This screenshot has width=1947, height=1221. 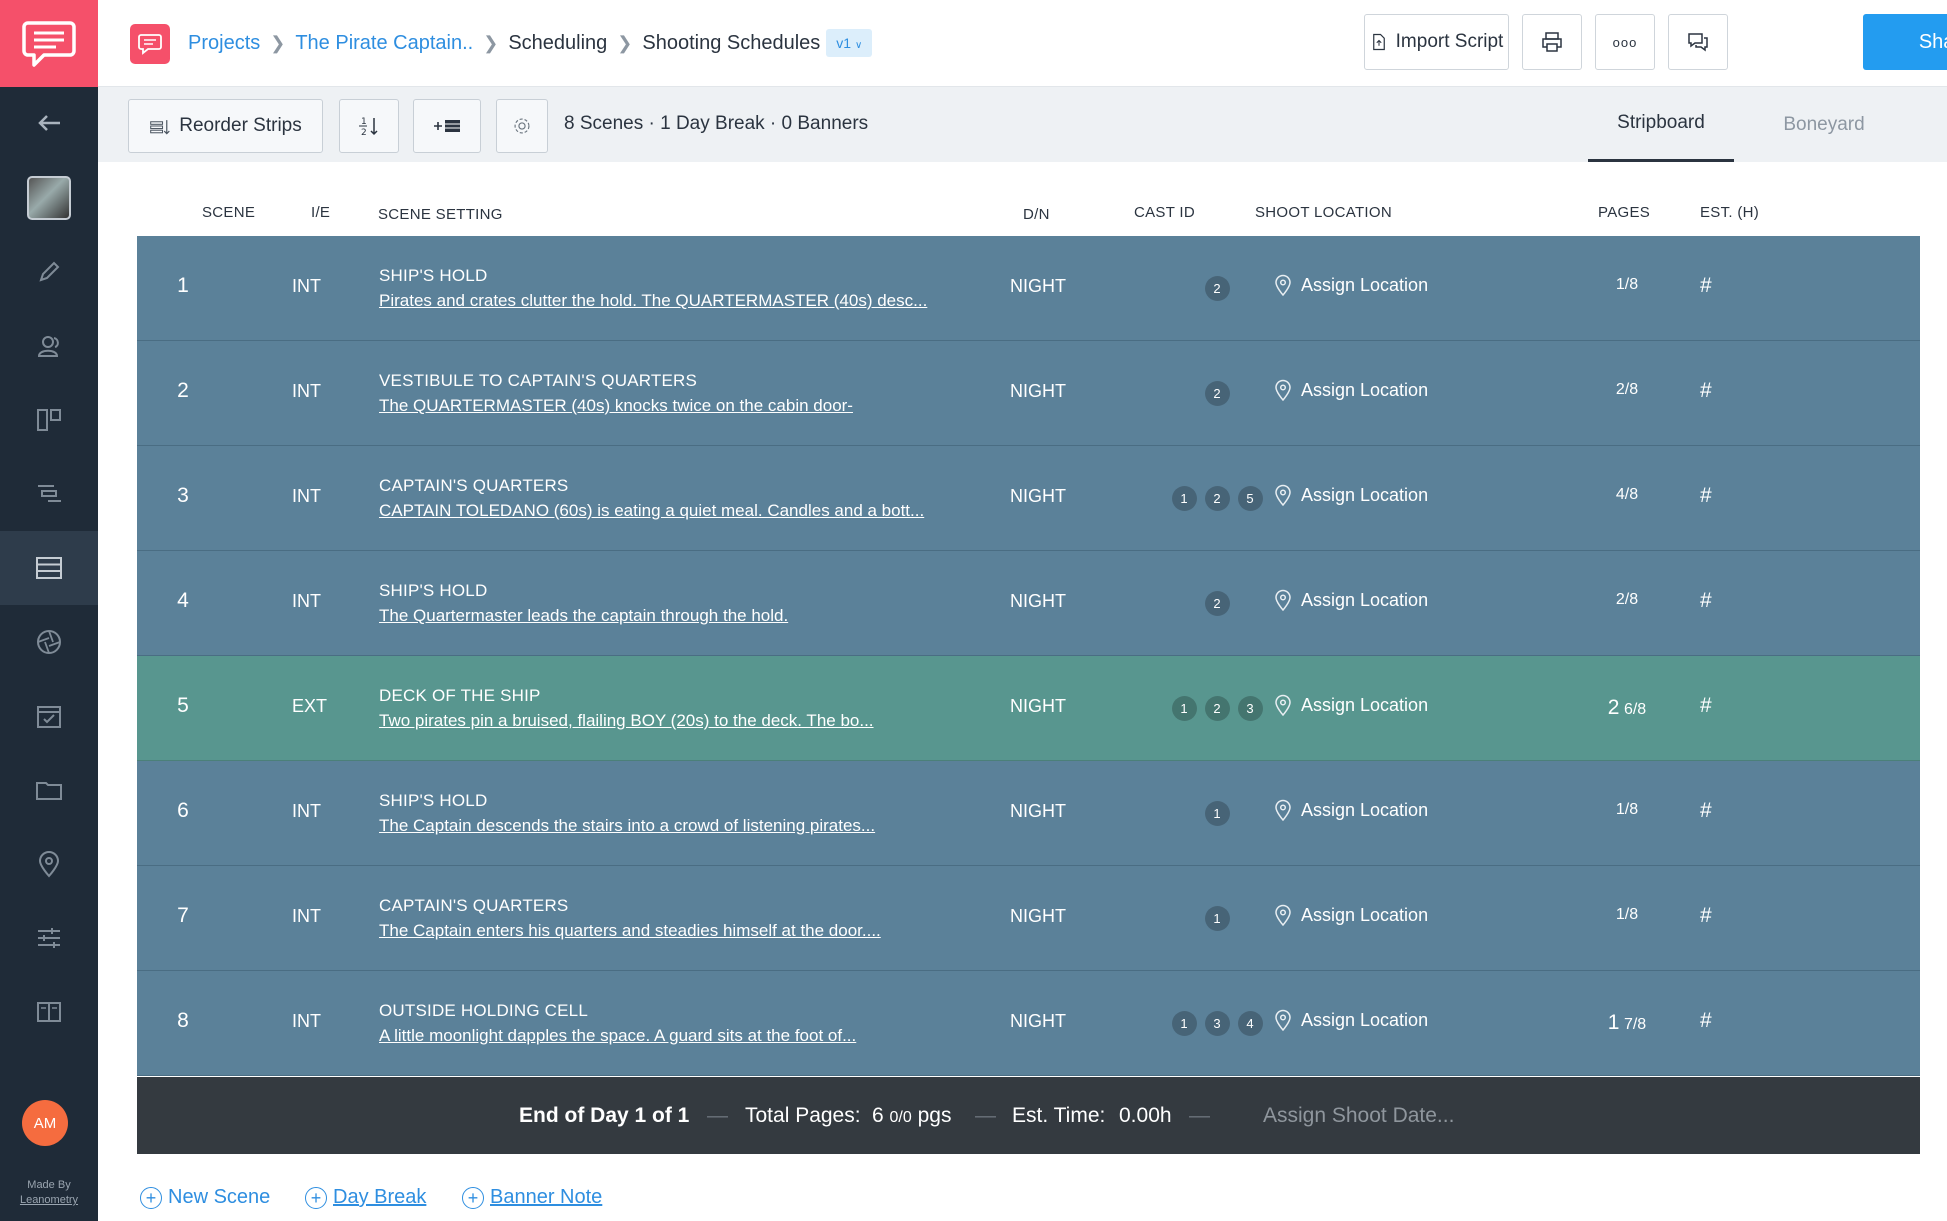 What do you see at coordinates (1905, 42) in the screenshot?
I see `share-button: Share` at bounding box center [1905, 42].